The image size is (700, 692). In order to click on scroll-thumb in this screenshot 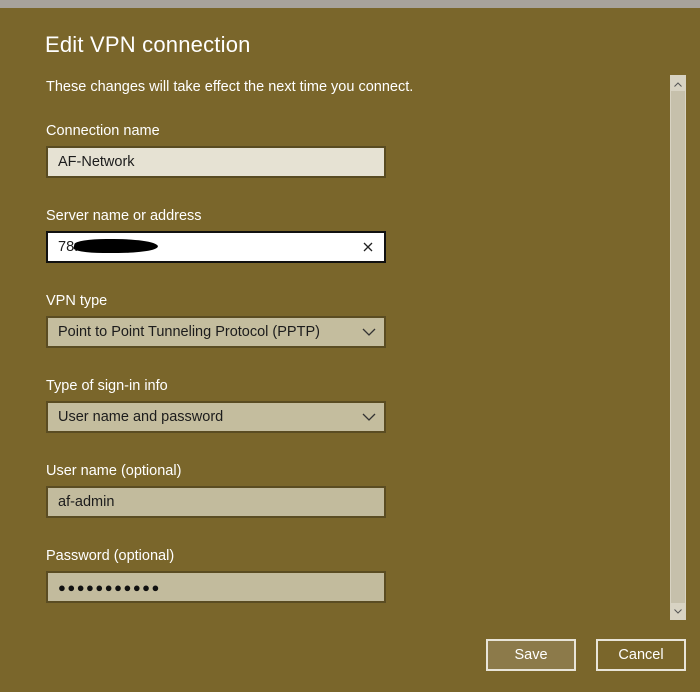, I will do `click(678, 347)`.